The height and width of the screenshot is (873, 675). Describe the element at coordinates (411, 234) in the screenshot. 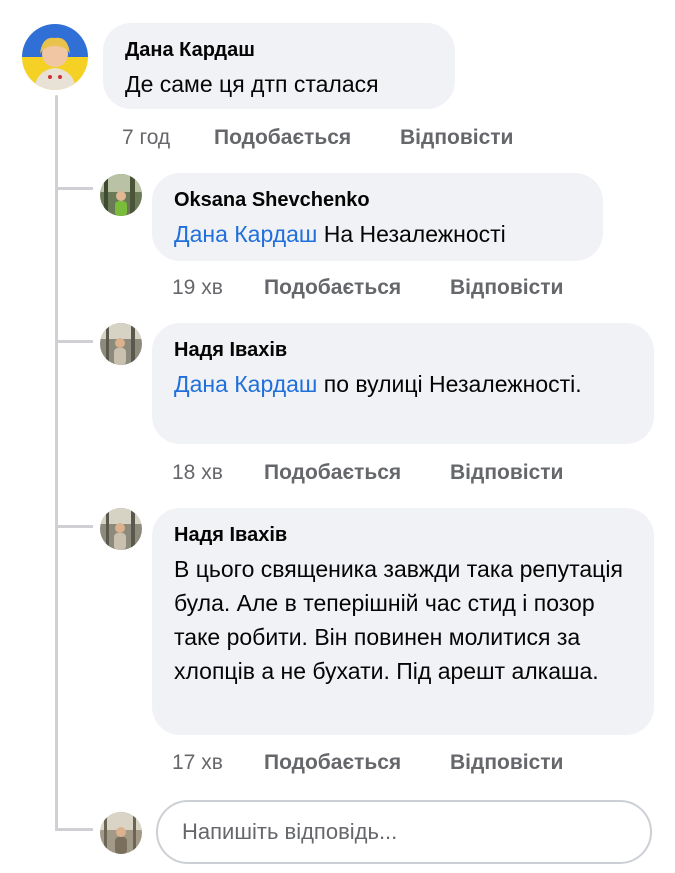

I see `reply-text-body: На Незалежності` at that location.